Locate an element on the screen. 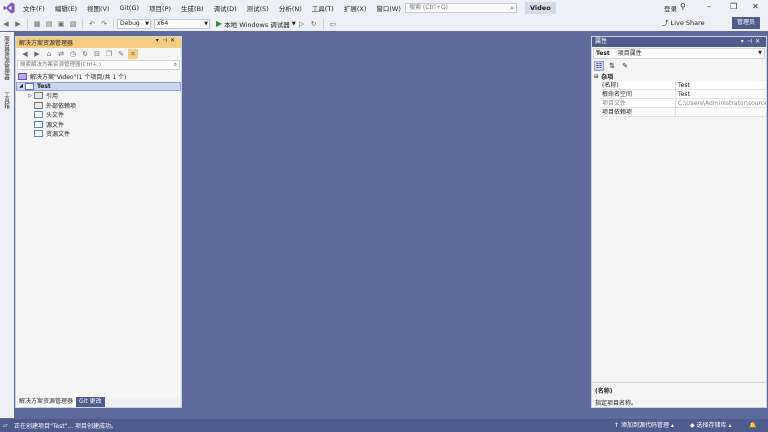 This screenshot has height=432, width=768. project-label: Test is located at coordinates (44, 86).